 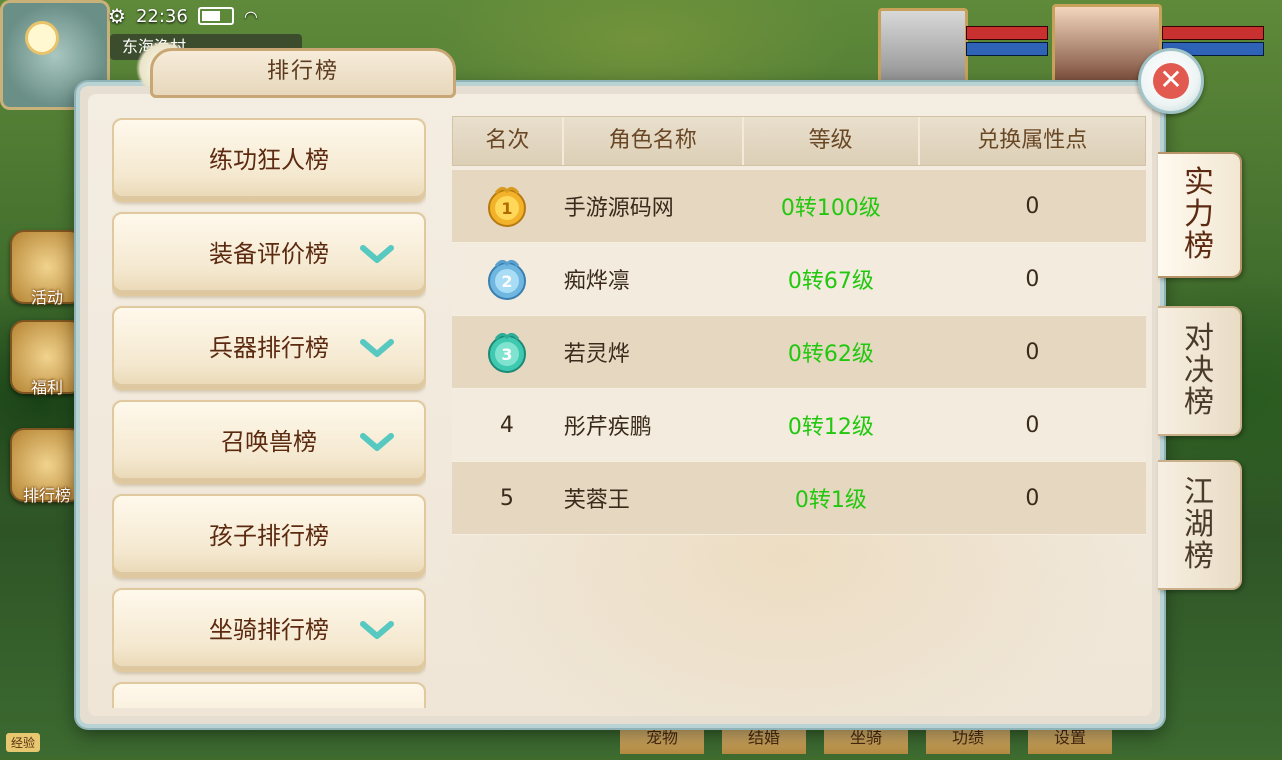 What do you see at coordinates (269, 695) in the screenshot?
I see `category-item-more` at bounding box center [269, 695].